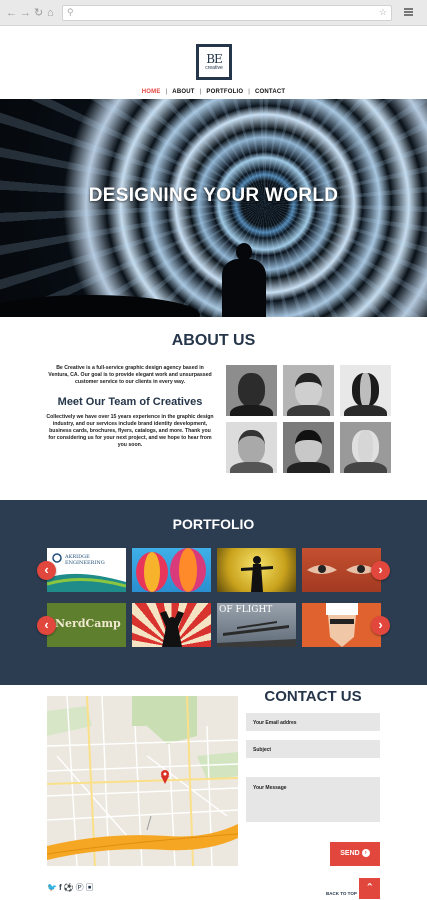 The width and height of the screenshot is (427, 900). I want to click on pinterest-icon: Ⓟ, so click(81, 887).